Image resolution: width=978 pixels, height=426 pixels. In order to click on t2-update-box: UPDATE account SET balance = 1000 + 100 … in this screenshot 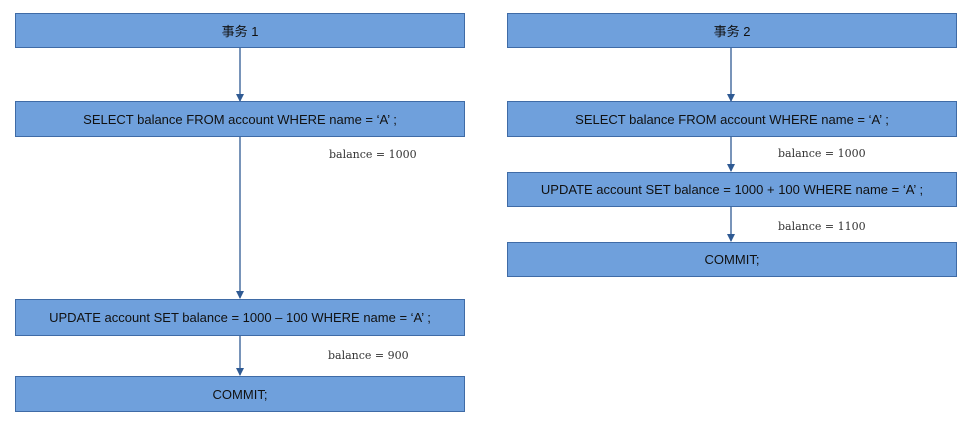, I will do `click(732, 189)`.